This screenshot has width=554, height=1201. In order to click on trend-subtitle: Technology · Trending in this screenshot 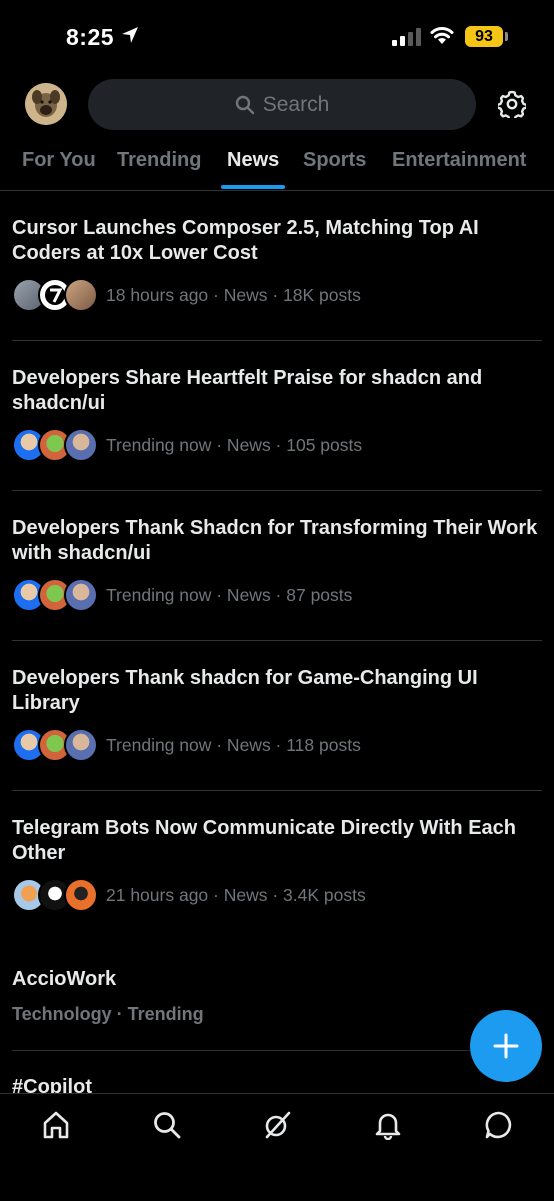, I will do `click(108, 1014)`.